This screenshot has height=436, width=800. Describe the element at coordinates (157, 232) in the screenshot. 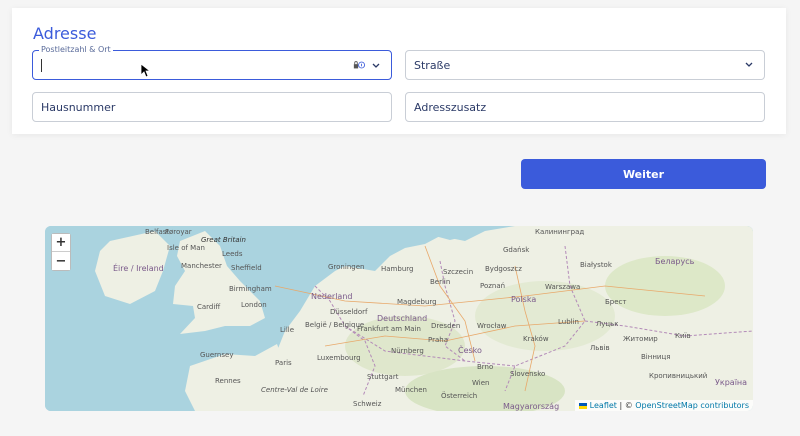

I see `map-label: Belfast` at that location.